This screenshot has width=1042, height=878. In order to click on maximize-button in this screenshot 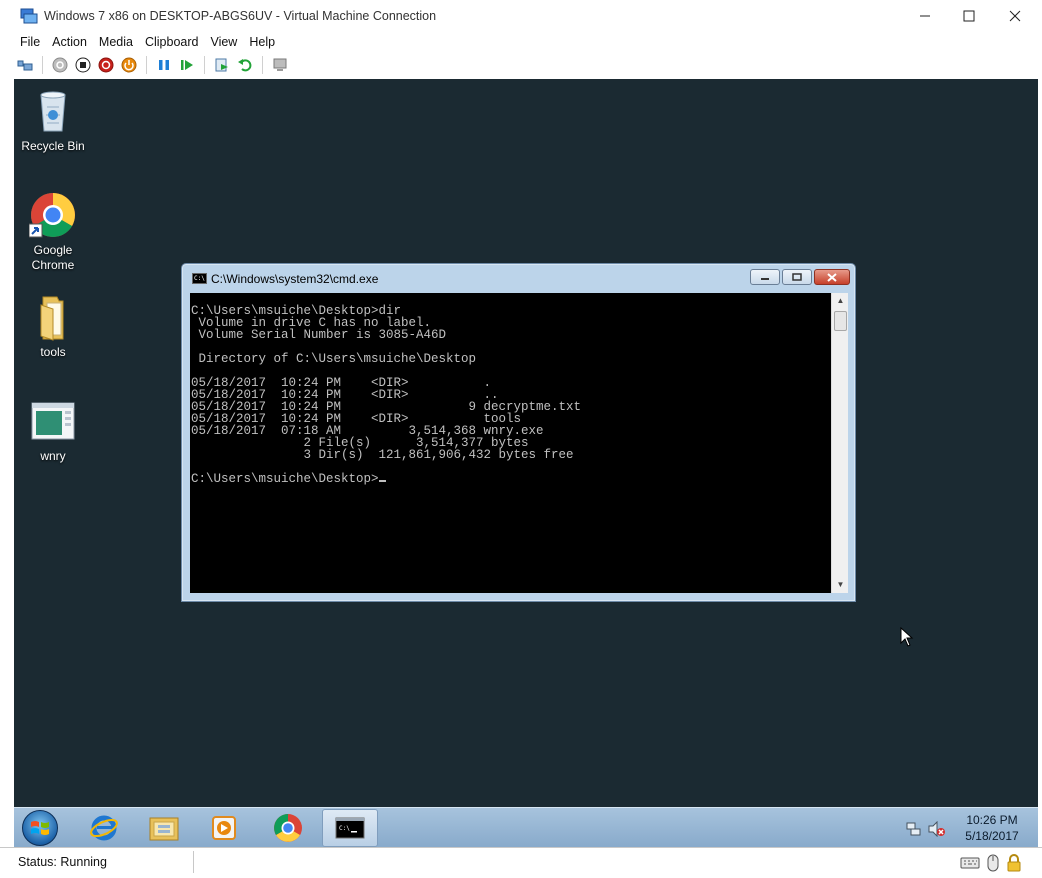, I will do `click(969, 16)`.